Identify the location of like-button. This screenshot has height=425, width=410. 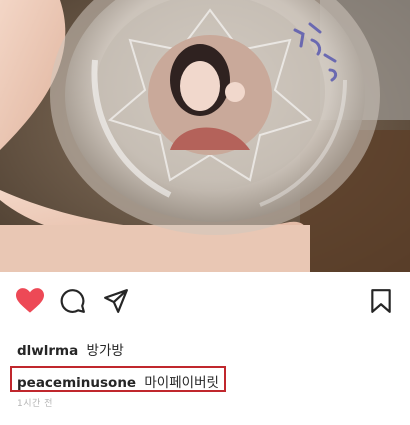
(30, 301).